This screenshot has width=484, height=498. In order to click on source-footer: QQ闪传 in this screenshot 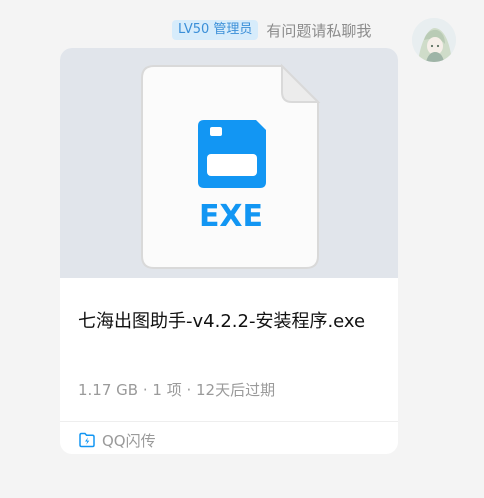, I will do `click(117, 440)`.